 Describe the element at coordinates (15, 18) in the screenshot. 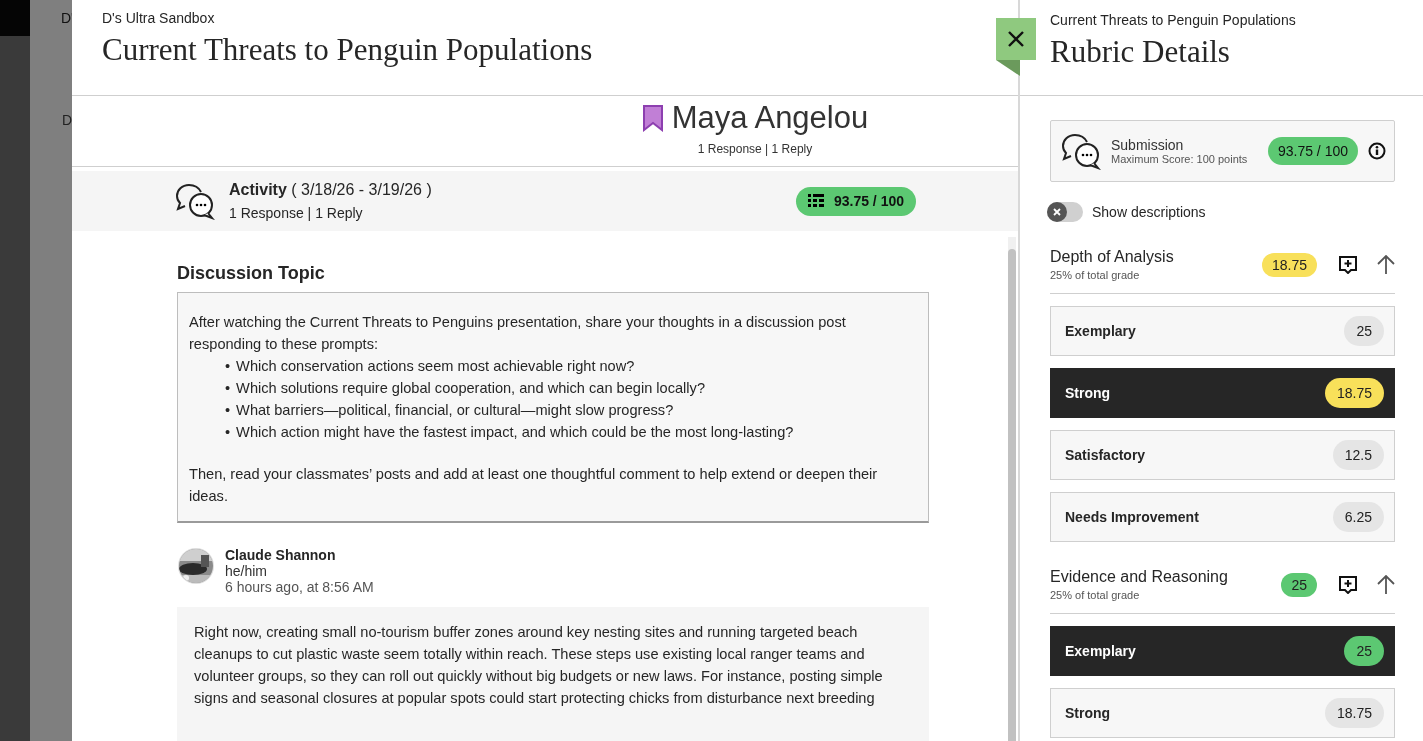

I see `top-bar` at that location.